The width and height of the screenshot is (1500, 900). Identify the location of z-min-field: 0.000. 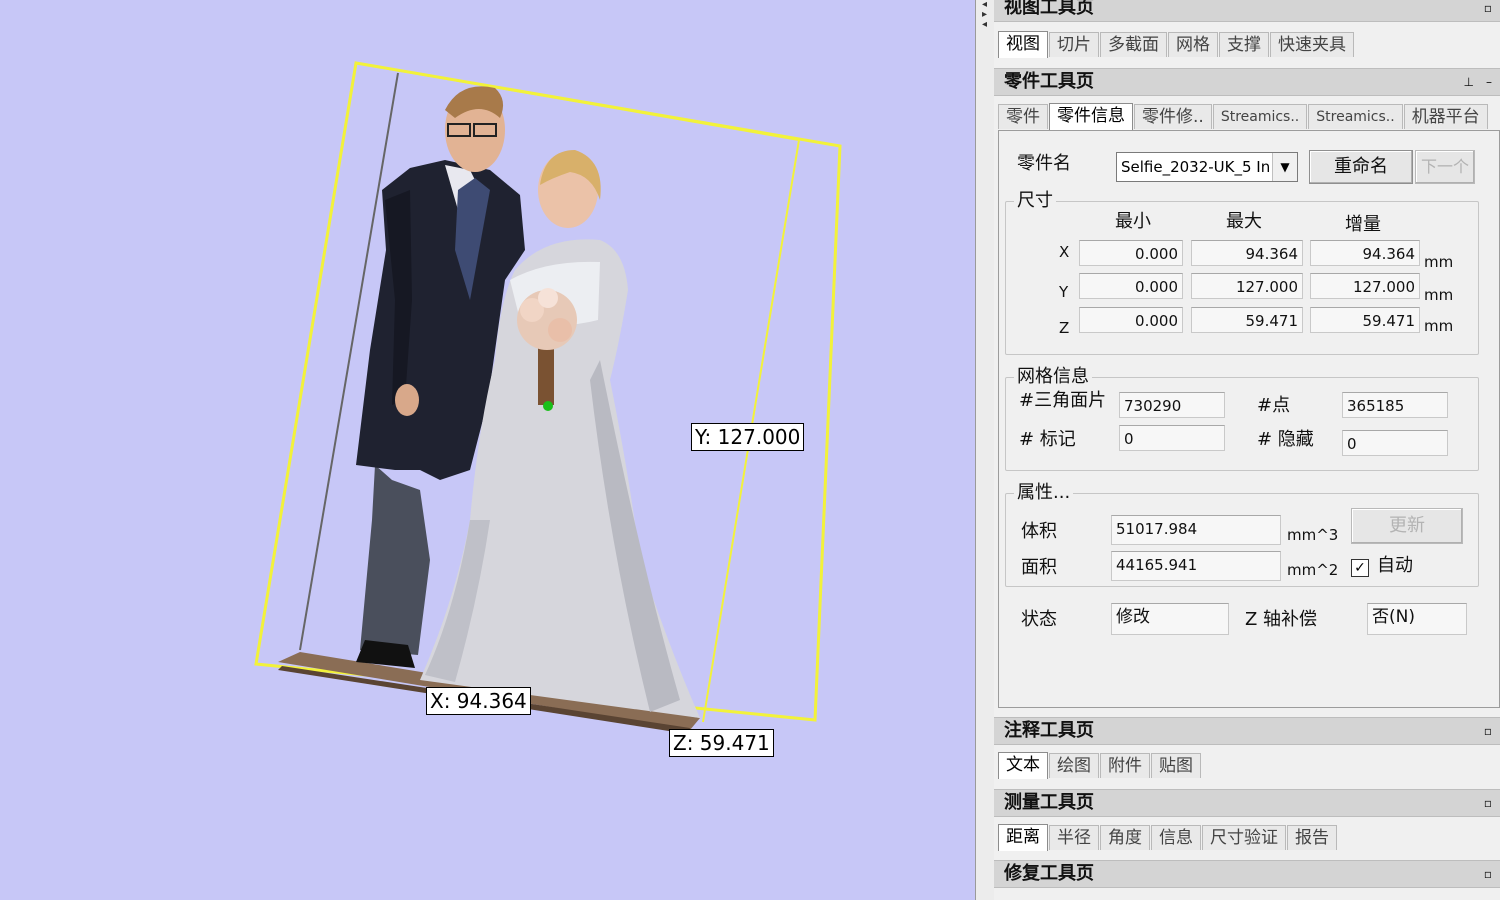
(1131, 320).